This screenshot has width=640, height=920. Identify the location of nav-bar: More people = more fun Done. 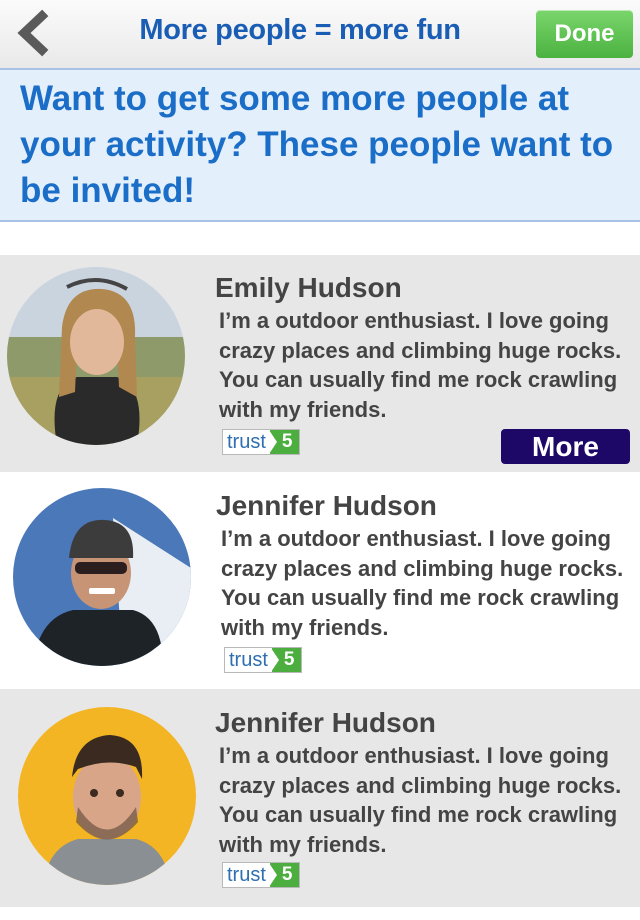
(320, 34).